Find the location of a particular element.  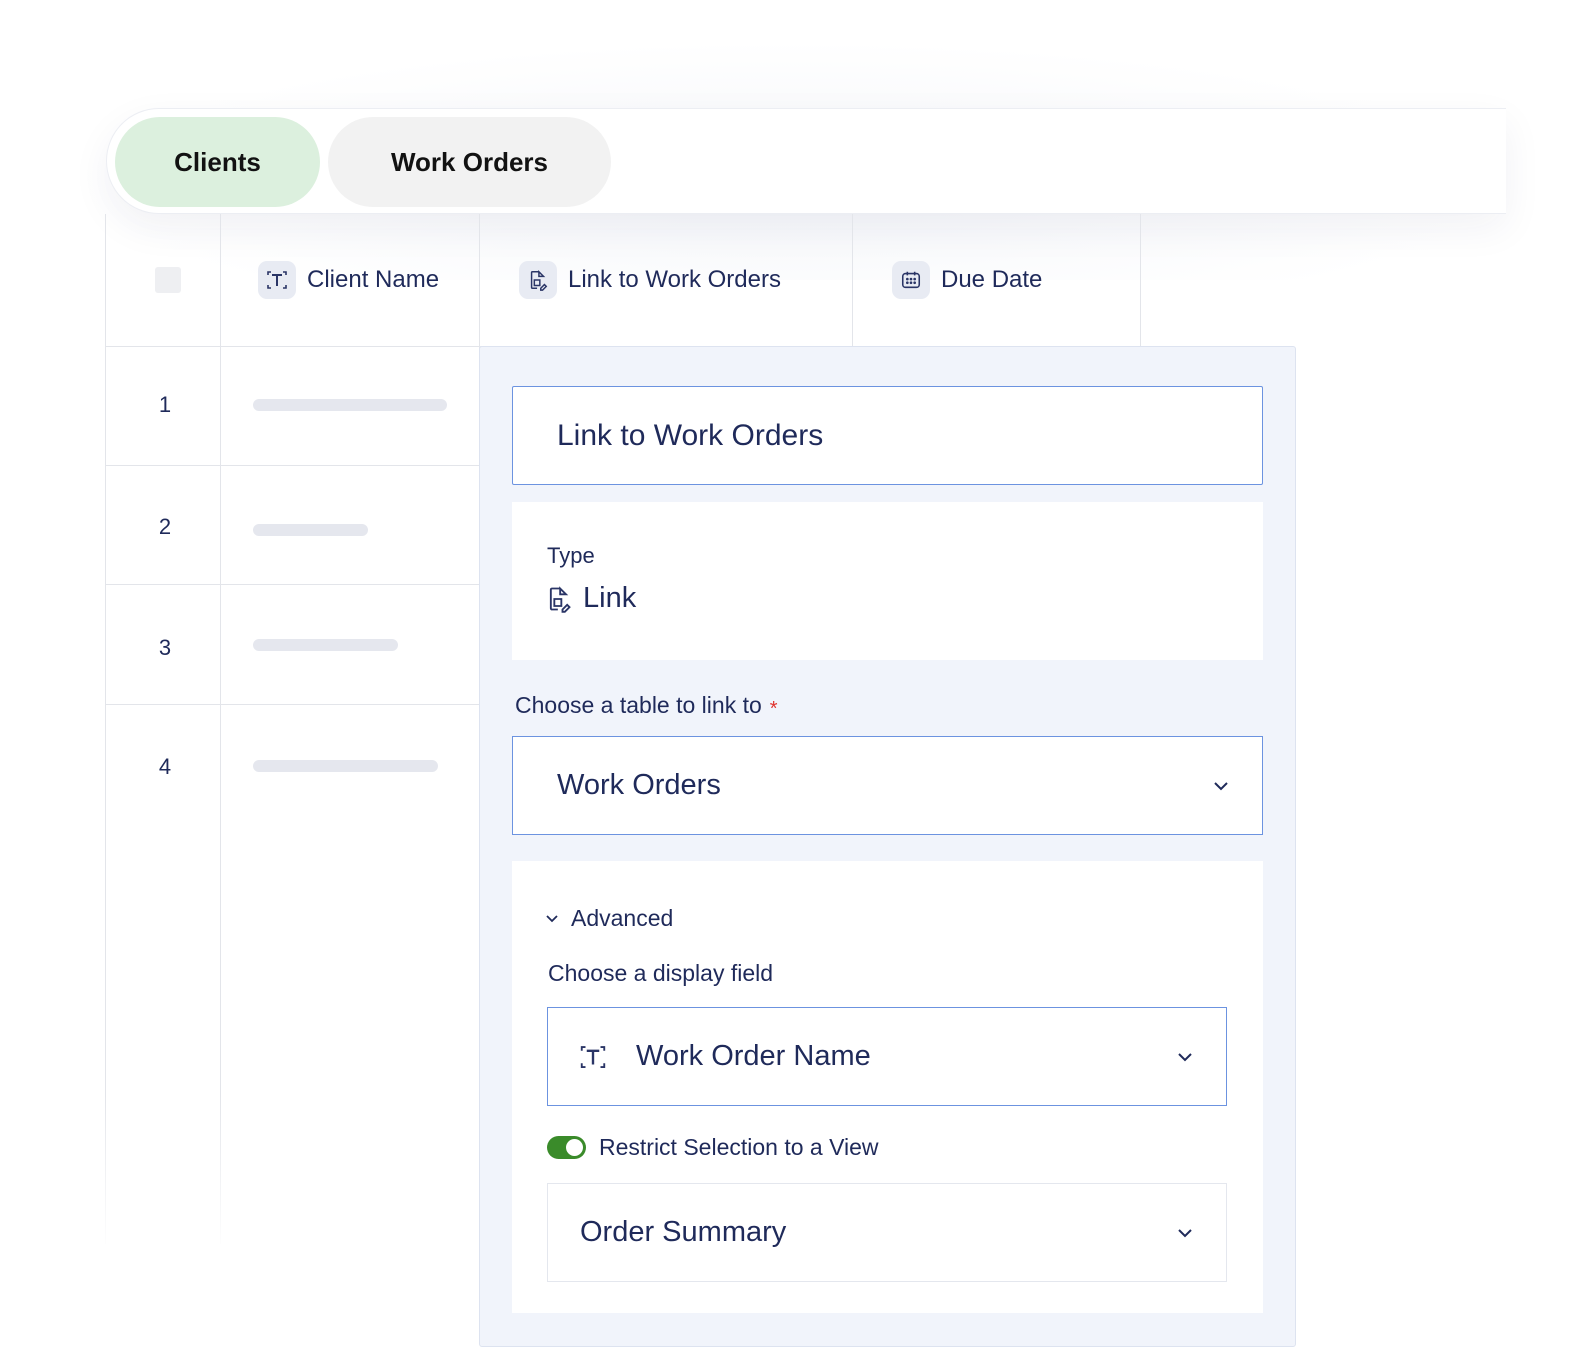

choose-table-label: Choose a table to link to * is located at coordinates (646, 706).